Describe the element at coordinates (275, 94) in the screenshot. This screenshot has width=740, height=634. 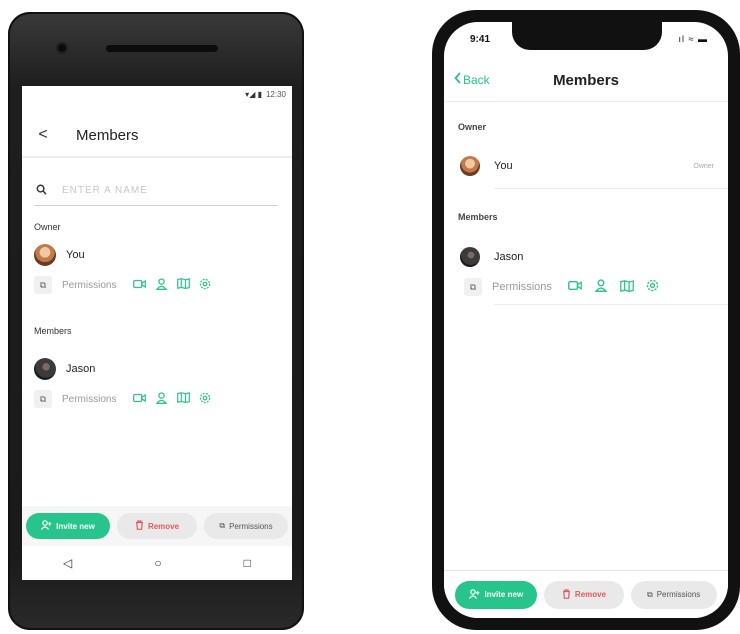
I see `status-time: 12:30` at that location.